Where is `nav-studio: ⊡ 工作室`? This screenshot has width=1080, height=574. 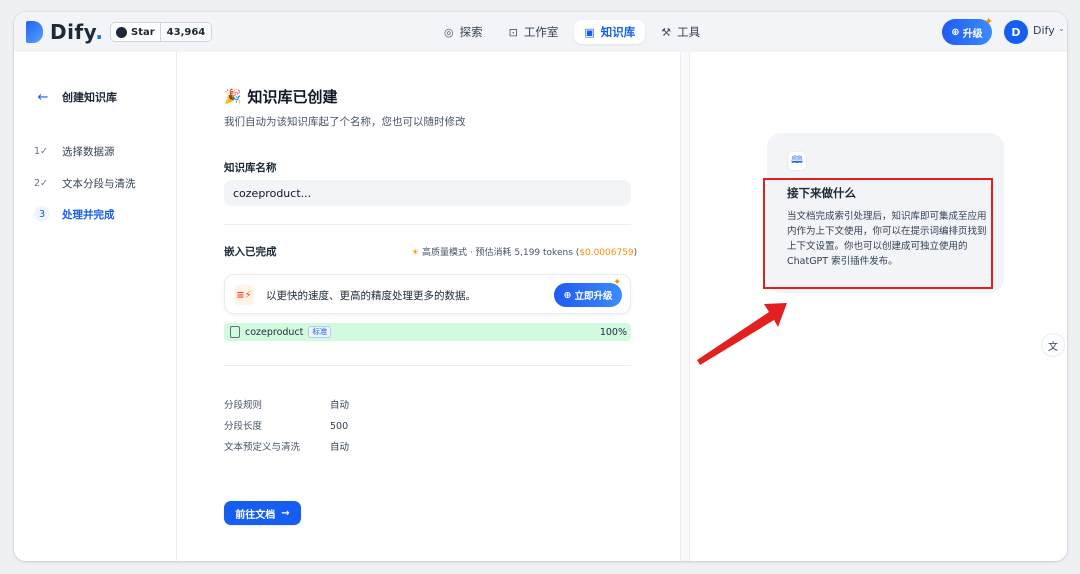
nav-studio: ⊡ 工作室 is located at coordinates (534, 32).